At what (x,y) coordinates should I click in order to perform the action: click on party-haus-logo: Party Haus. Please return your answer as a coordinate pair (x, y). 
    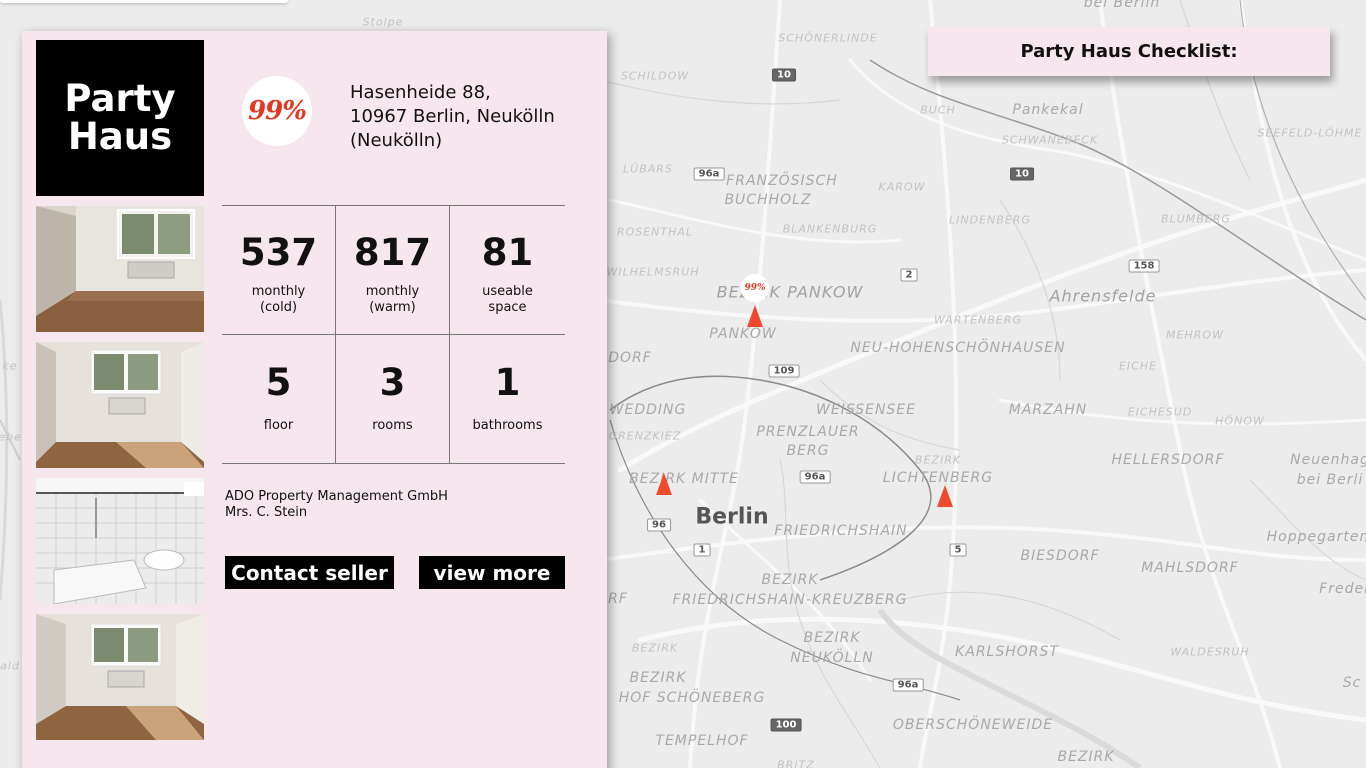
    Looking at the image, I should click on (120, 118).